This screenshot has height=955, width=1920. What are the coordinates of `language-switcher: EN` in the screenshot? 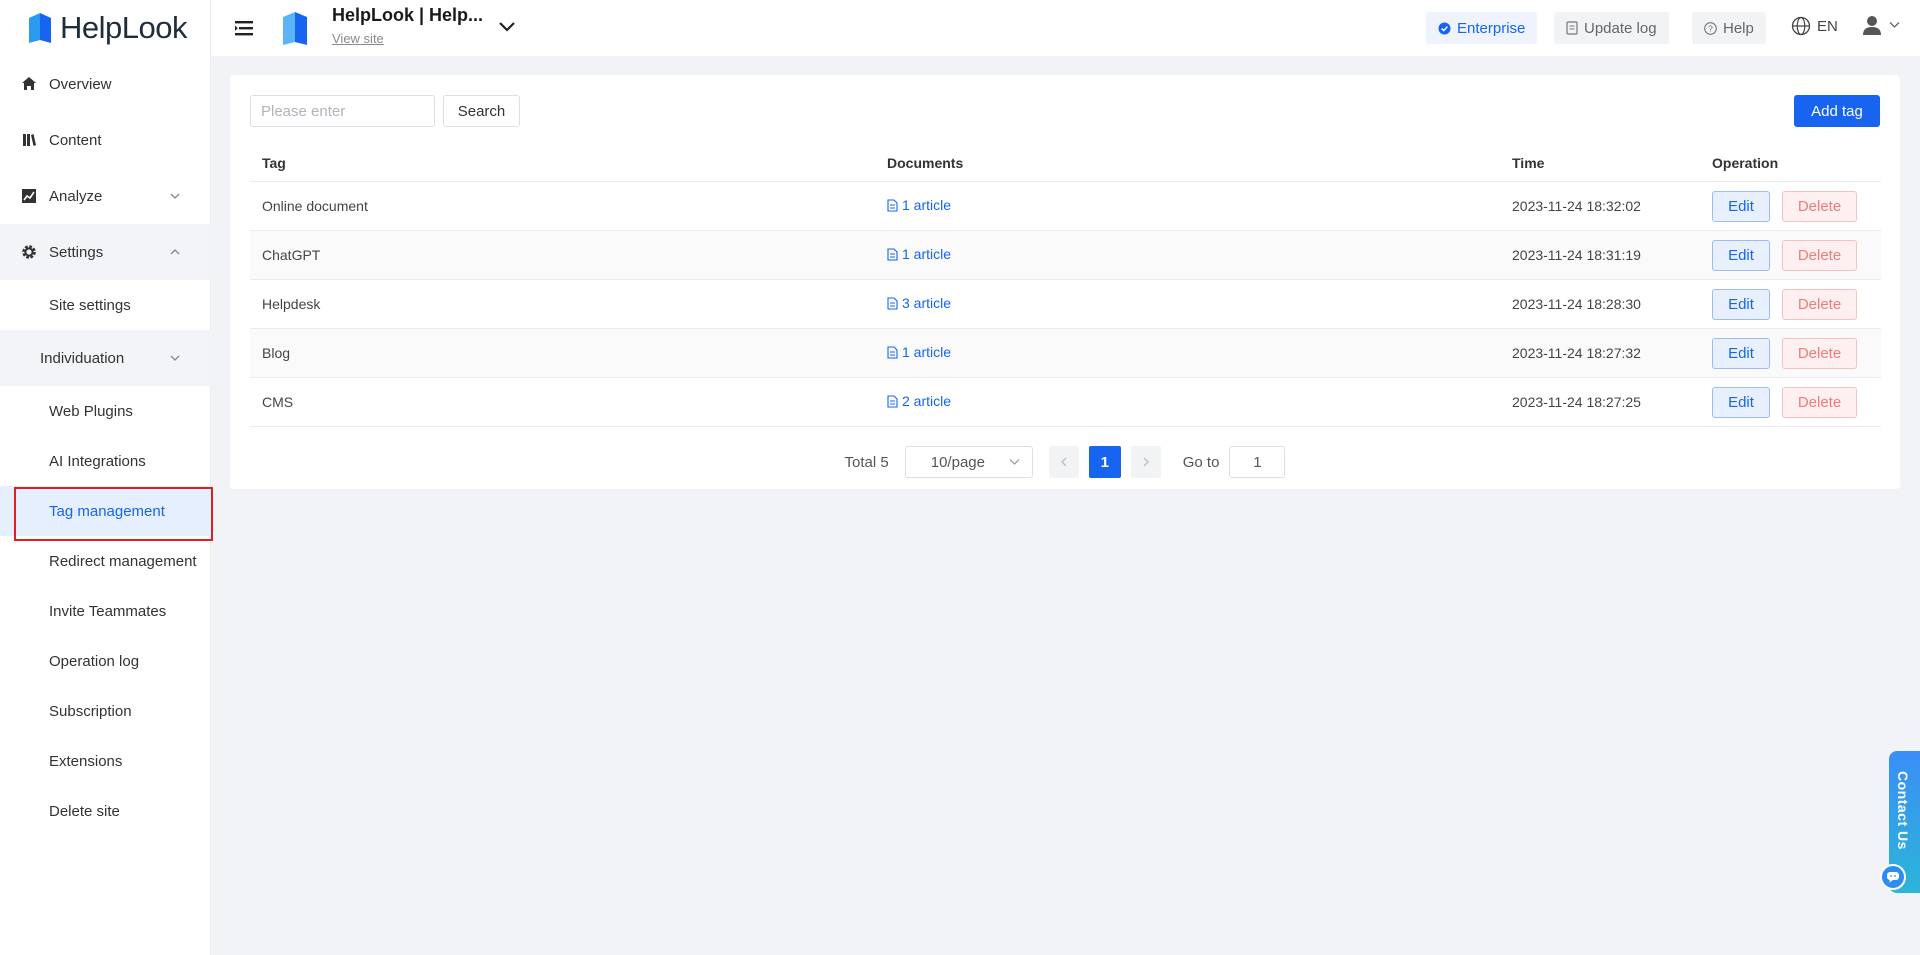 It's located at (1814, 26).